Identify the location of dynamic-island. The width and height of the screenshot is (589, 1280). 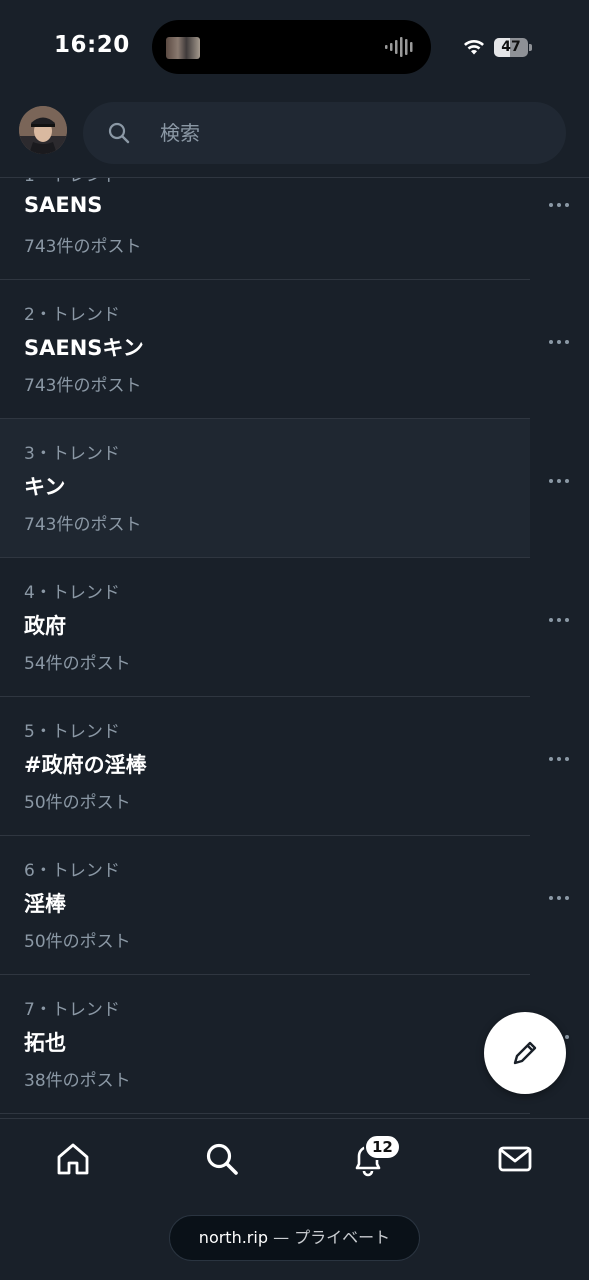
(291, 47).